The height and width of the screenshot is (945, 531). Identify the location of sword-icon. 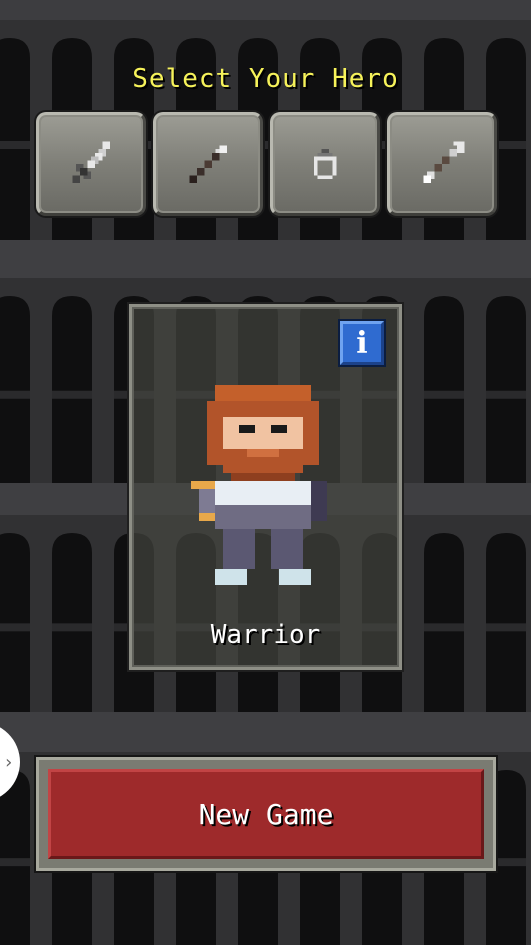
(91, 162).